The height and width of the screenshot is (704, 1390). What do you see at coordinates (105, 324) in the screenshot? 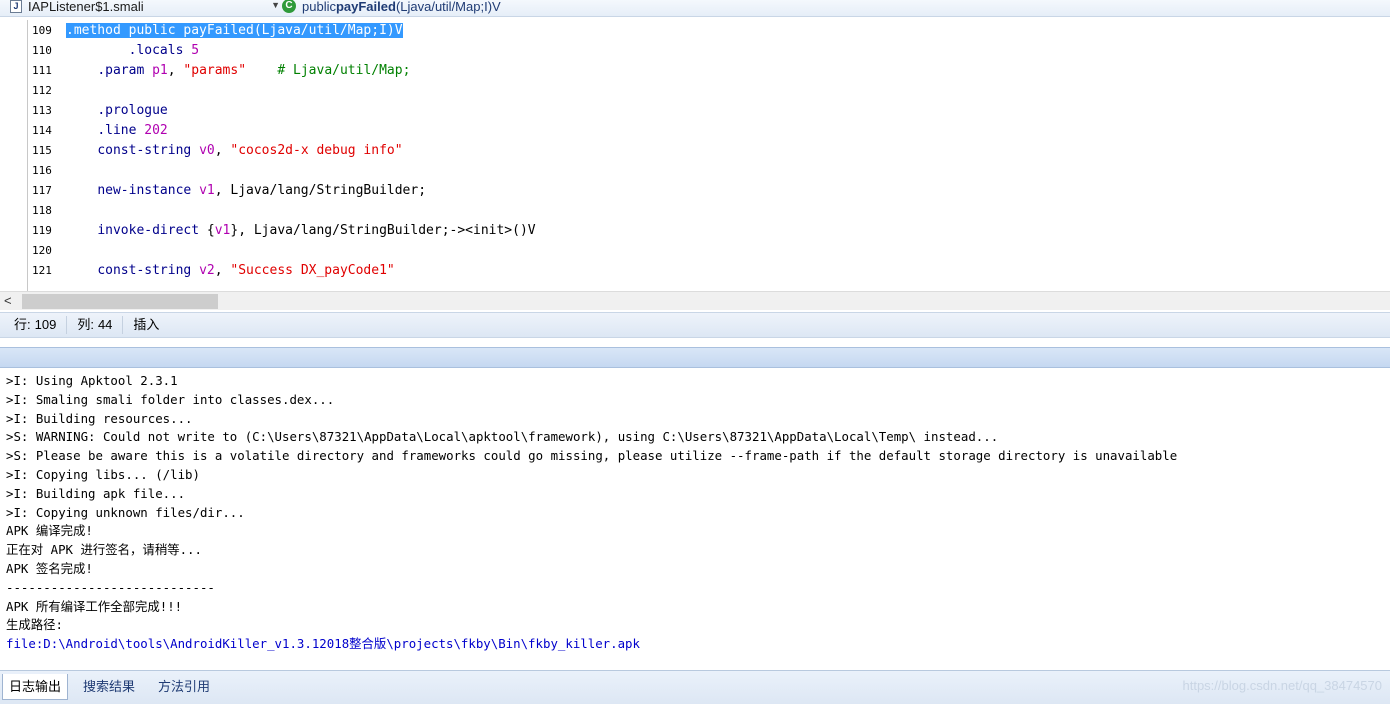
I see `status-column-value: 44` at bounding box center [105, 324].